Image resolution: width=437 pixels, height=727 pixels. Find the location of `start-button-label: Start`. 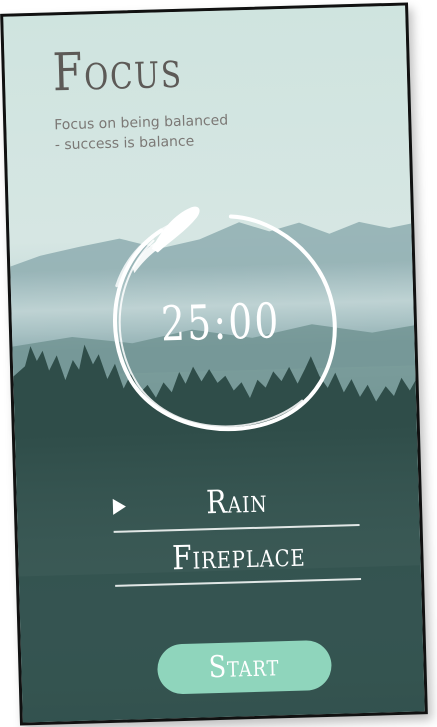

start-button-label: Start is located at coordinates (244, 667).